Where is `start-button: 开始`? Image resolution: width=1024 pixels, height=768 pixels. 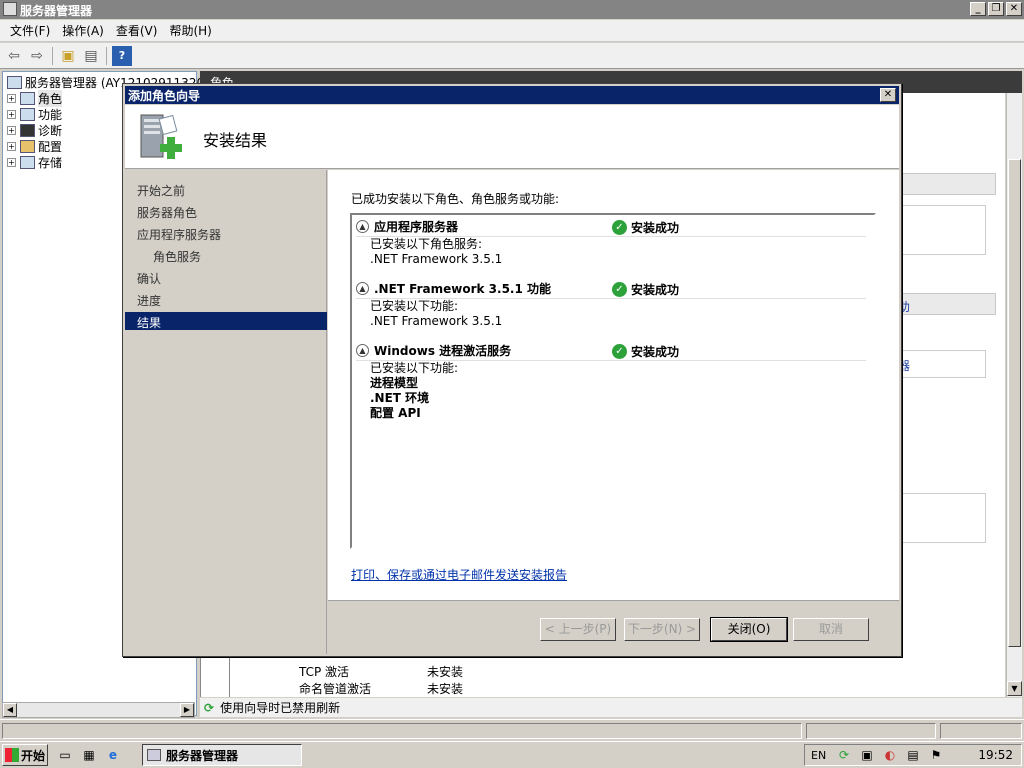 start-button: 开始 is located at coordinates (25, 755).